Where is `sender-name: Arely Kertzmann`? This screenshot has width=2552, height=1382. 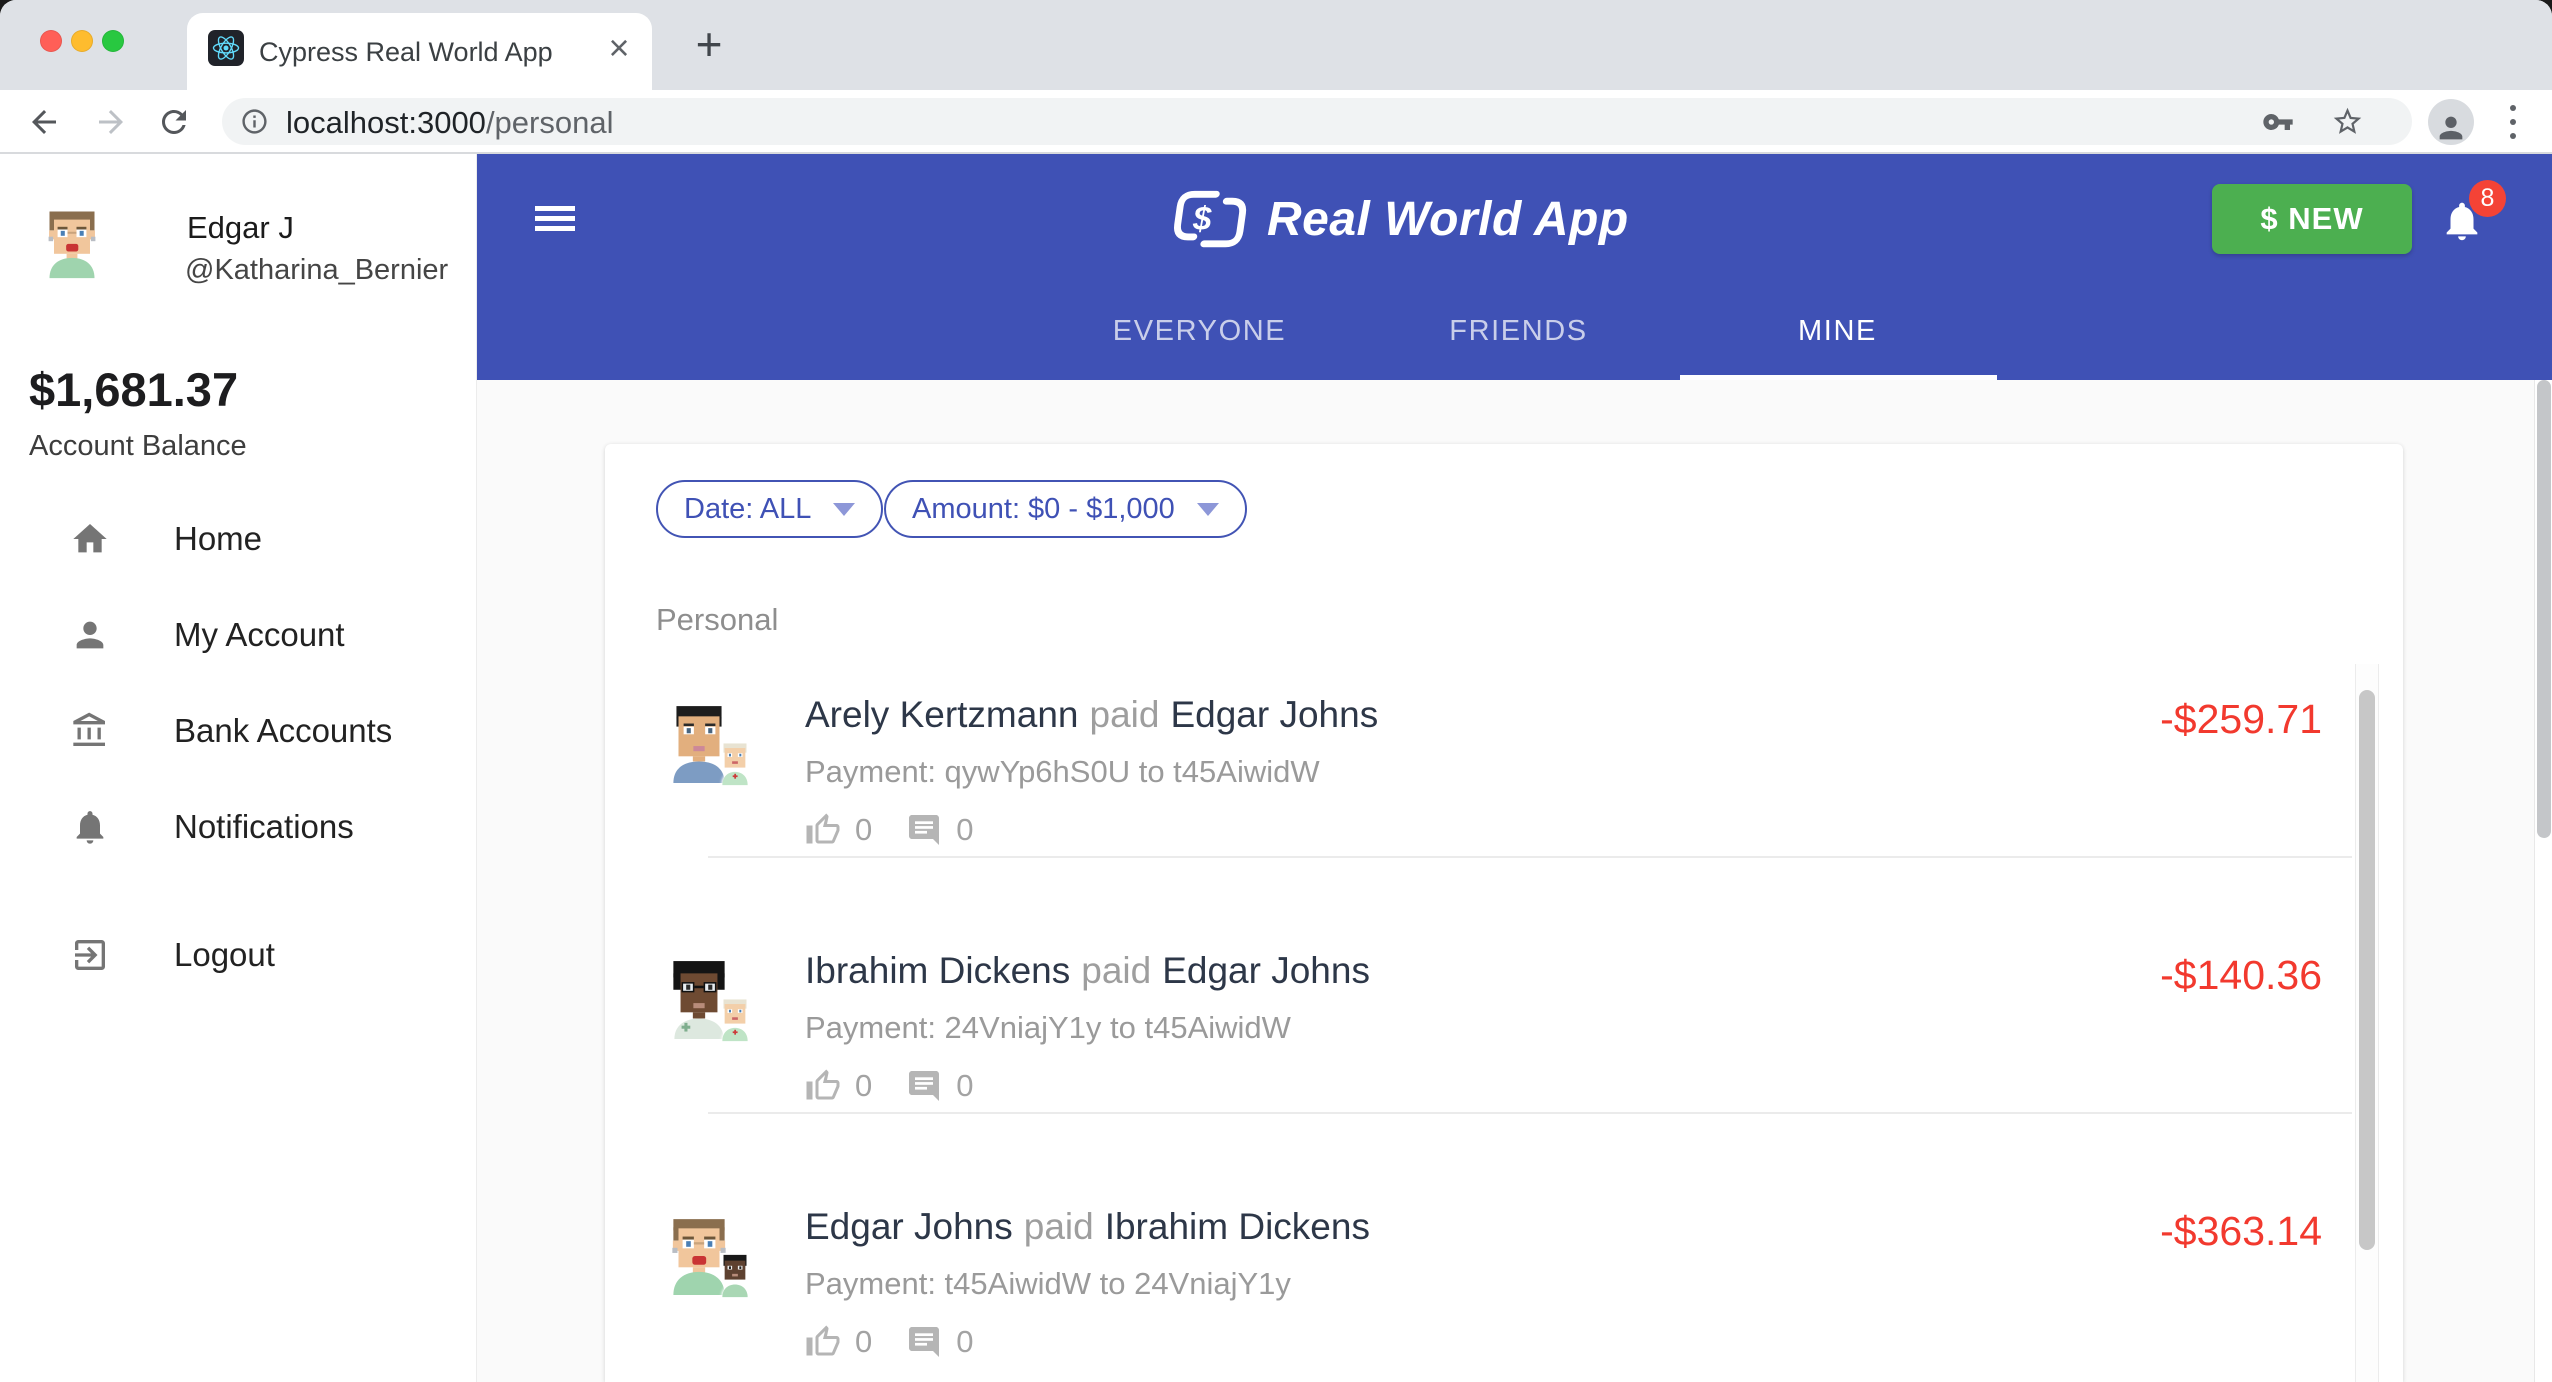 sender-name: Arely Kertzmann is located at coordinates (942, 714).